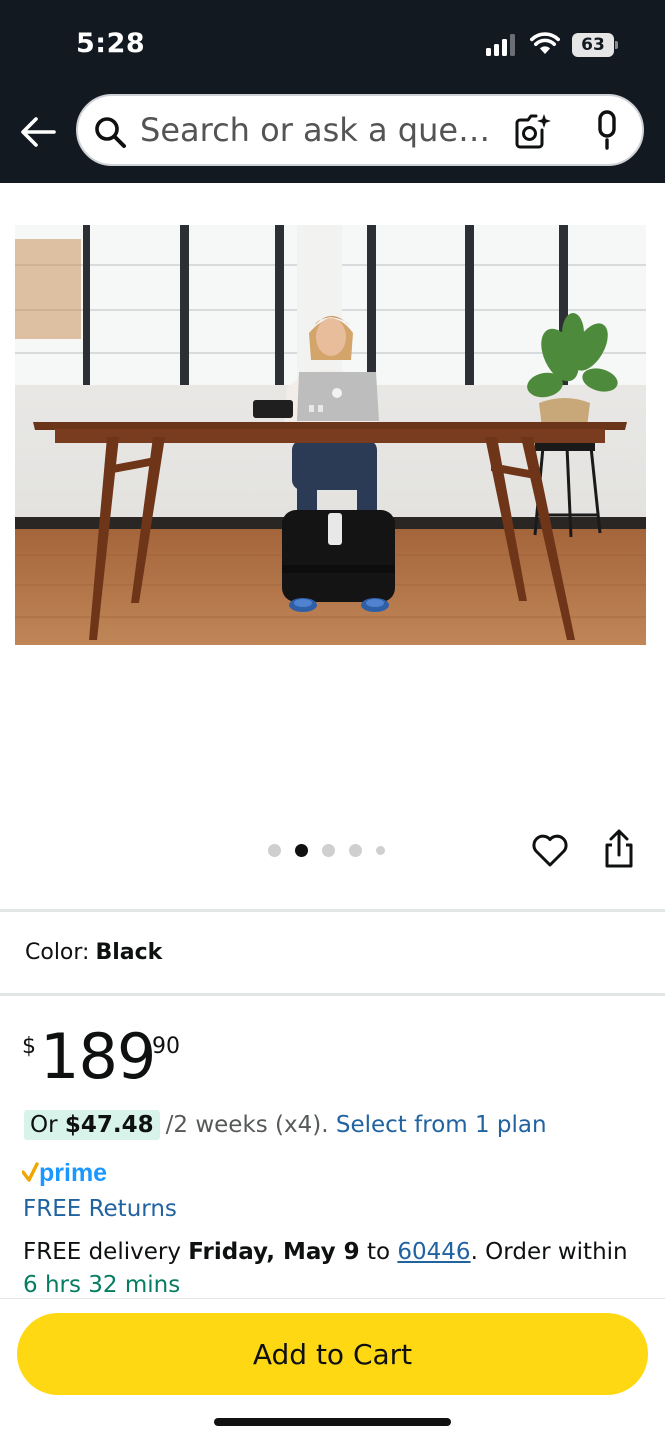 This screenshot has width=665, height=1440. What do you see at coordinates (619, 849) in the screenshot?
I see `share-icon` at bounding box center [619, 849].